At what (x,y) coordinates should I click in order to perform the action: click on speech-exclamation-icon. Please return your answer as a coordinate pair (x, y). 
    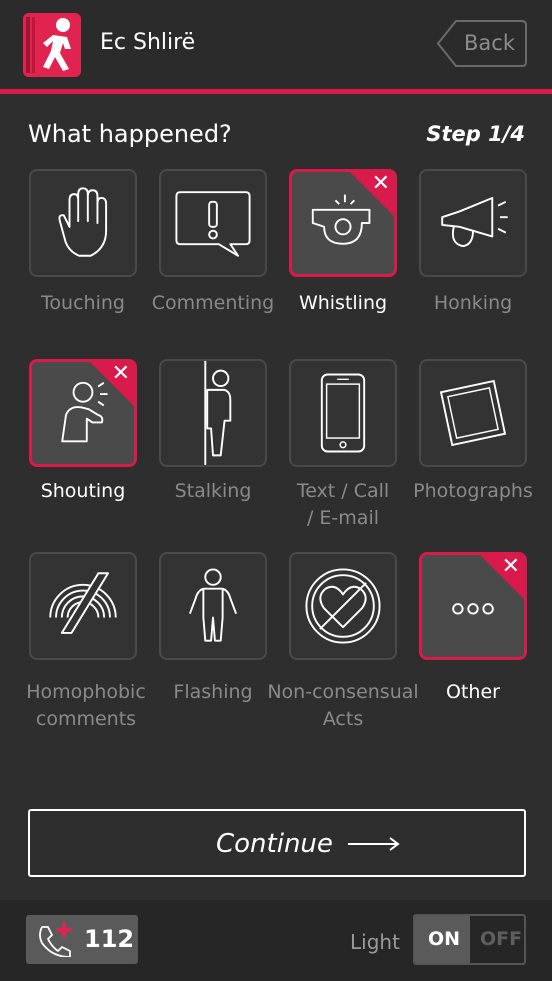
    Looking at the image, I should click on (213, 224).